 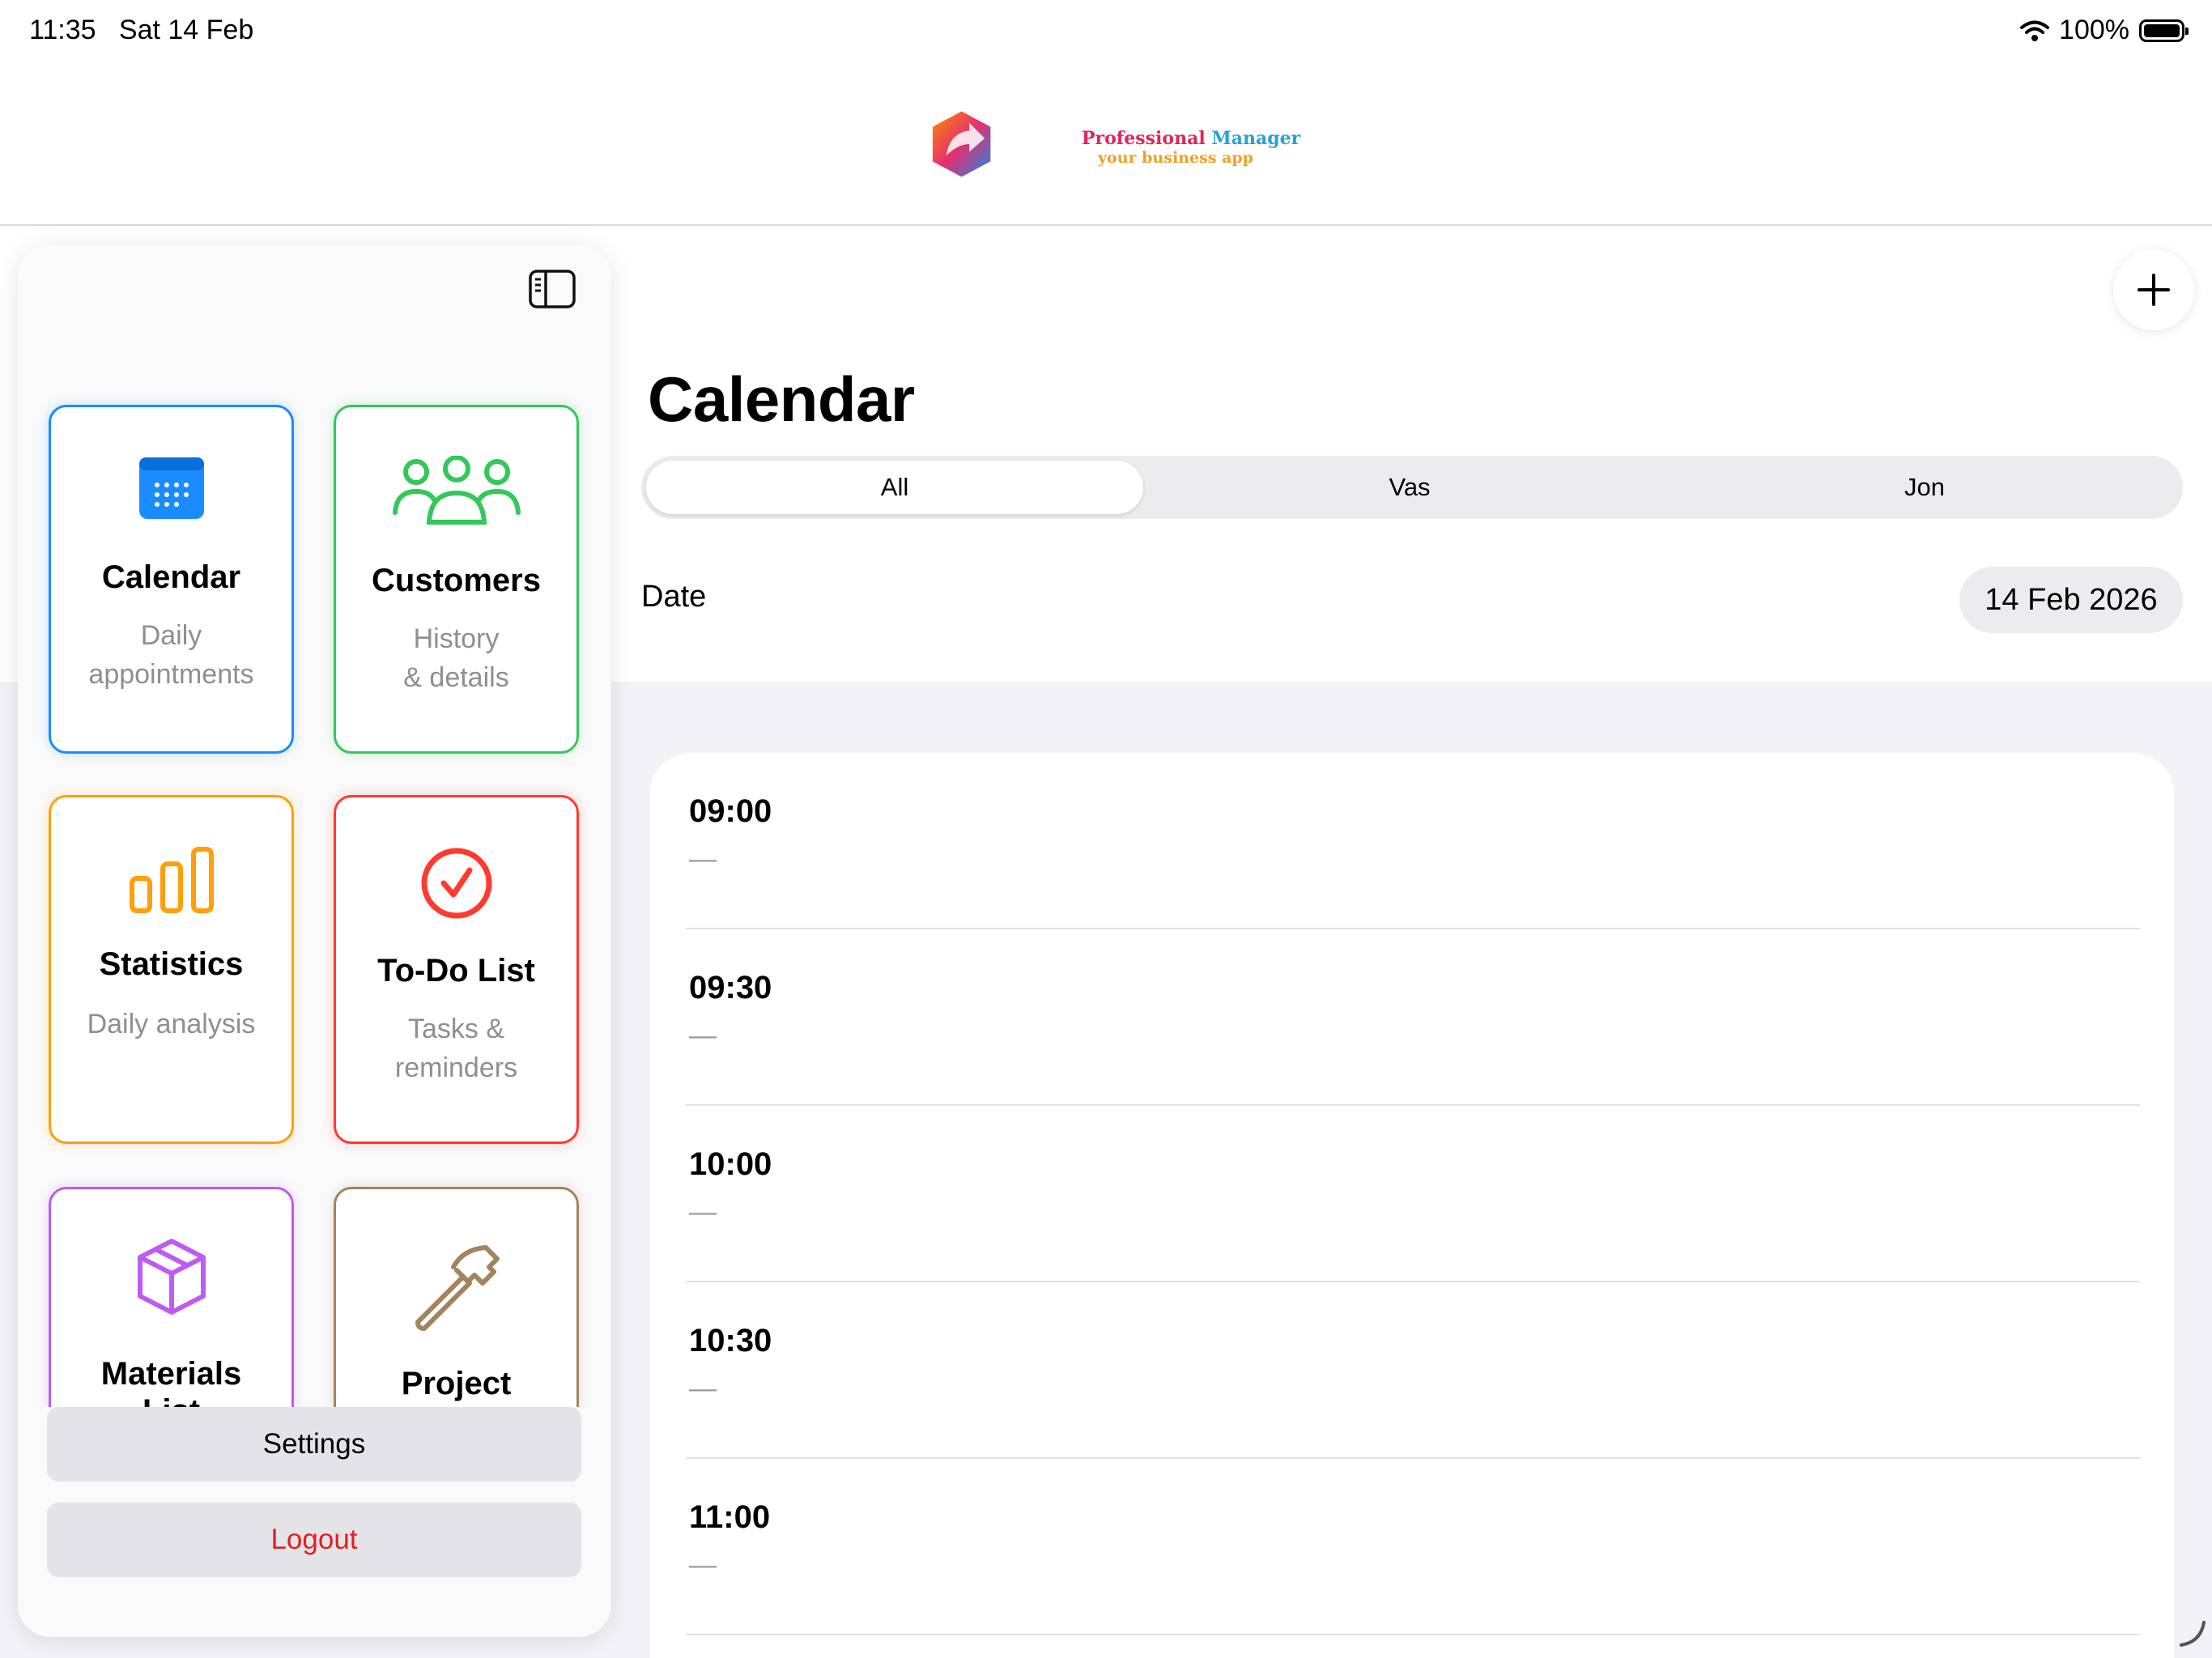 I want to click on logo-word-manager: Manager, so click(x=1256, y=138).